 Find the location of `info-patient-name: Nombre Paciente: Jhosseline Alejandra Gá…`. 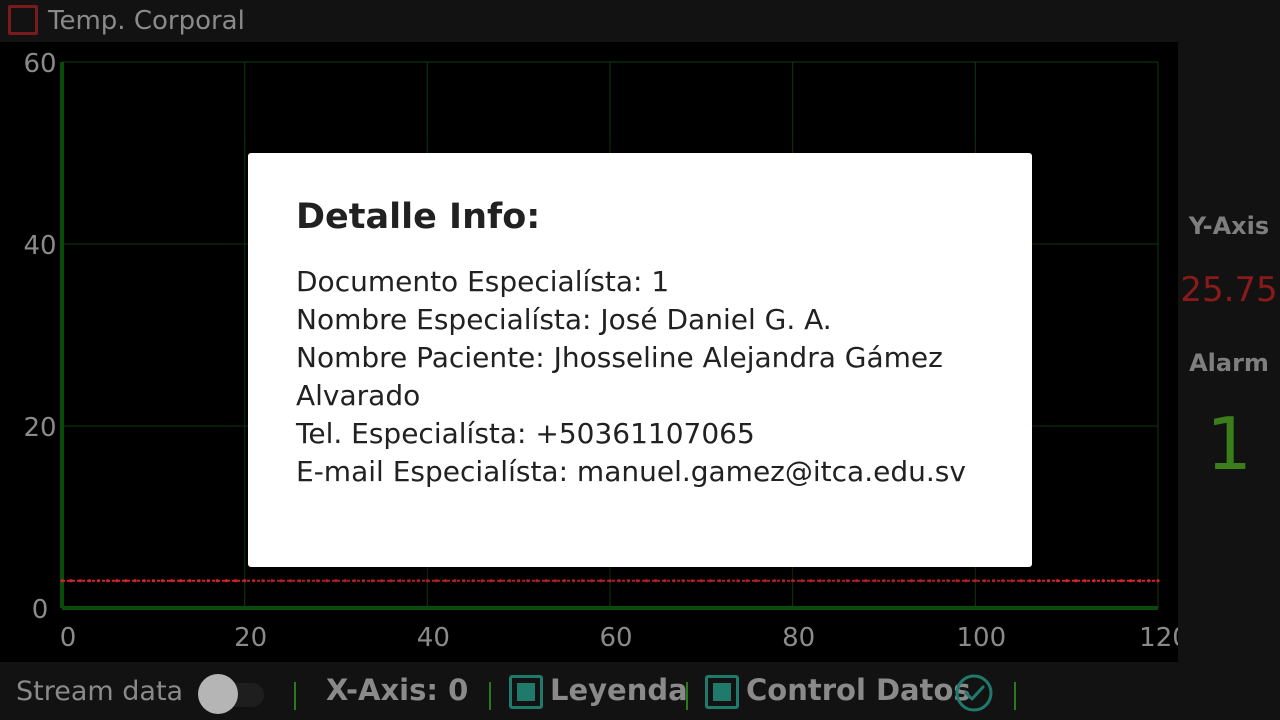

info-patient-name: Nombre Paciente: Jhosseline Alejandra Gá… is located at coordinates (619, 376).